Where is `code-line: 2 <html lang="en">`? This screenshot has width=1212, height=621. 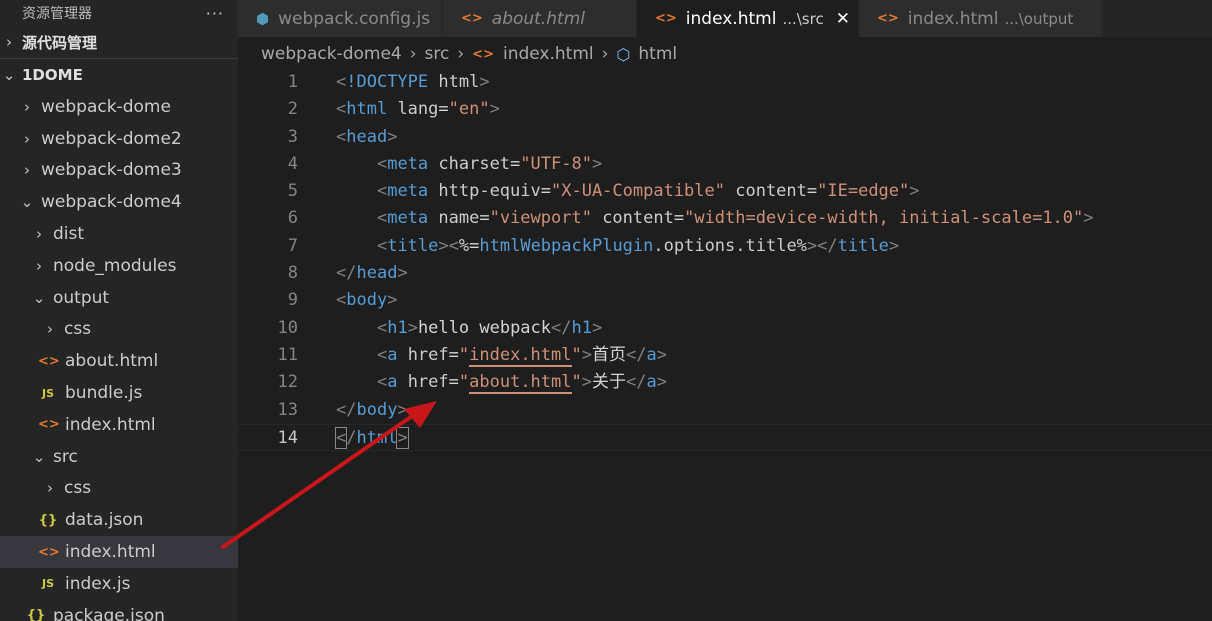 code-line: 2 <html lang="en"> is located at coordinates (725, 109).